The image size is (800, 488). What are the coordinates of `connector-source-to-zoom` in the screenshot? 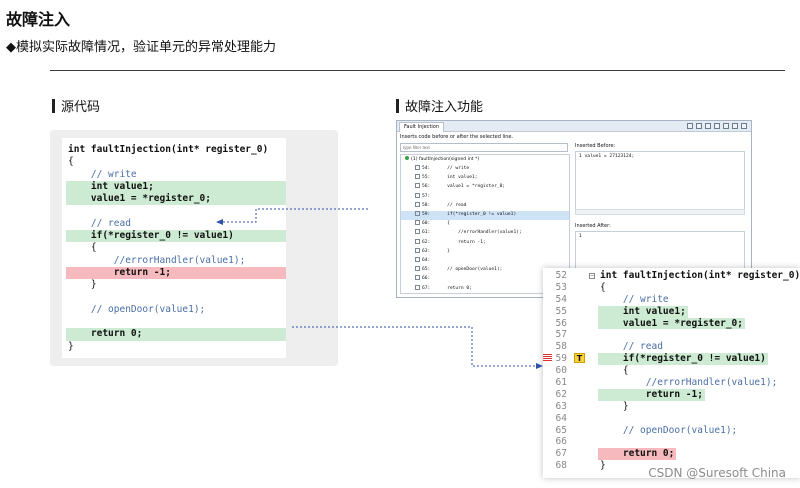 It's located at (415, 346).